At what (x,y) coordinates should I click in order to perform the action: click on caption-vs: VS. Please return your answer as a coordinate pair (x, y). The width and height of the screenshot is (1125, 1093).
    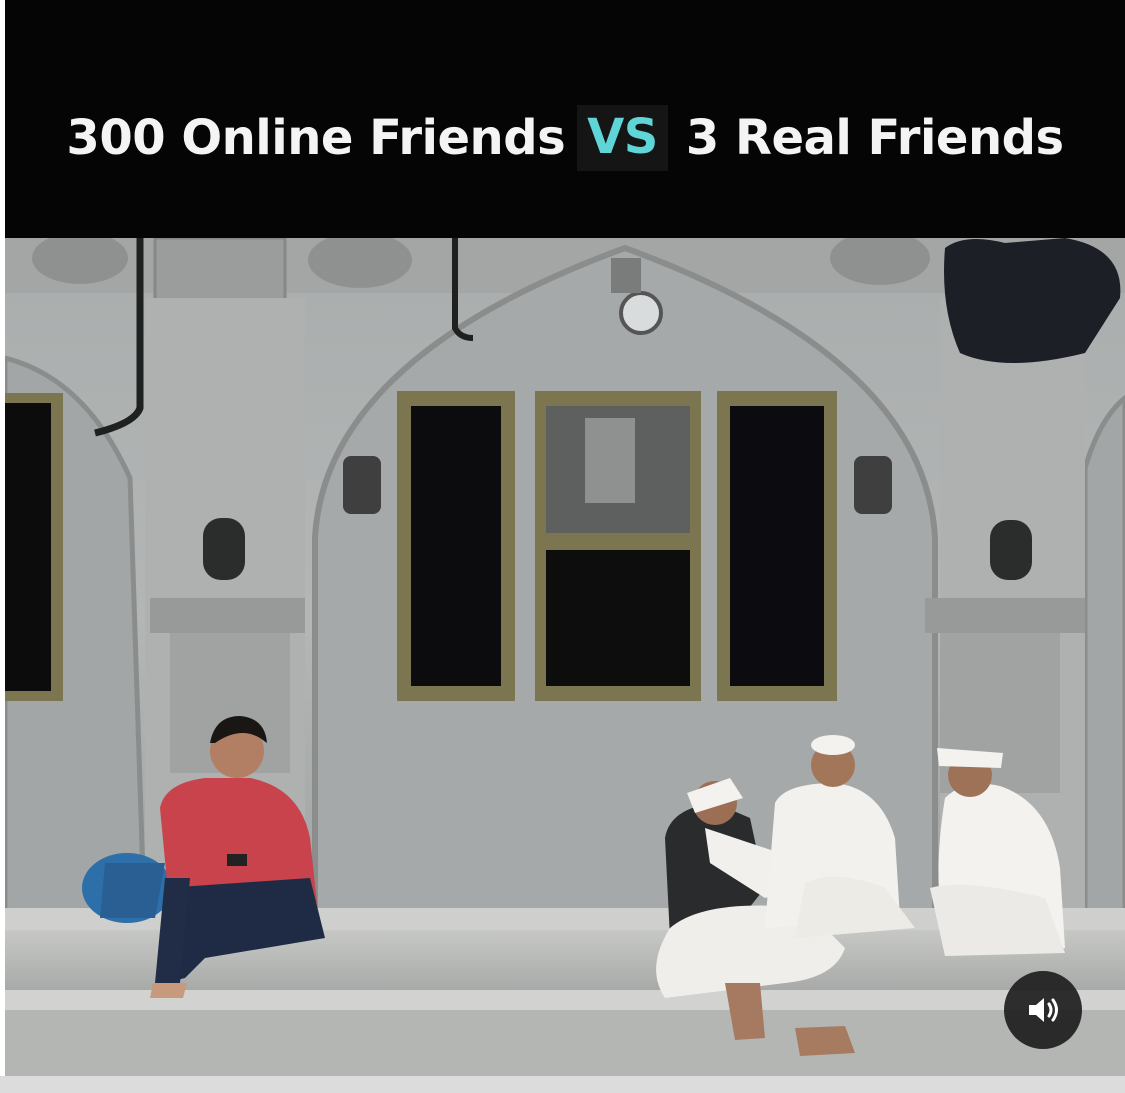
    Looking at the image, I should click on (622, 138).